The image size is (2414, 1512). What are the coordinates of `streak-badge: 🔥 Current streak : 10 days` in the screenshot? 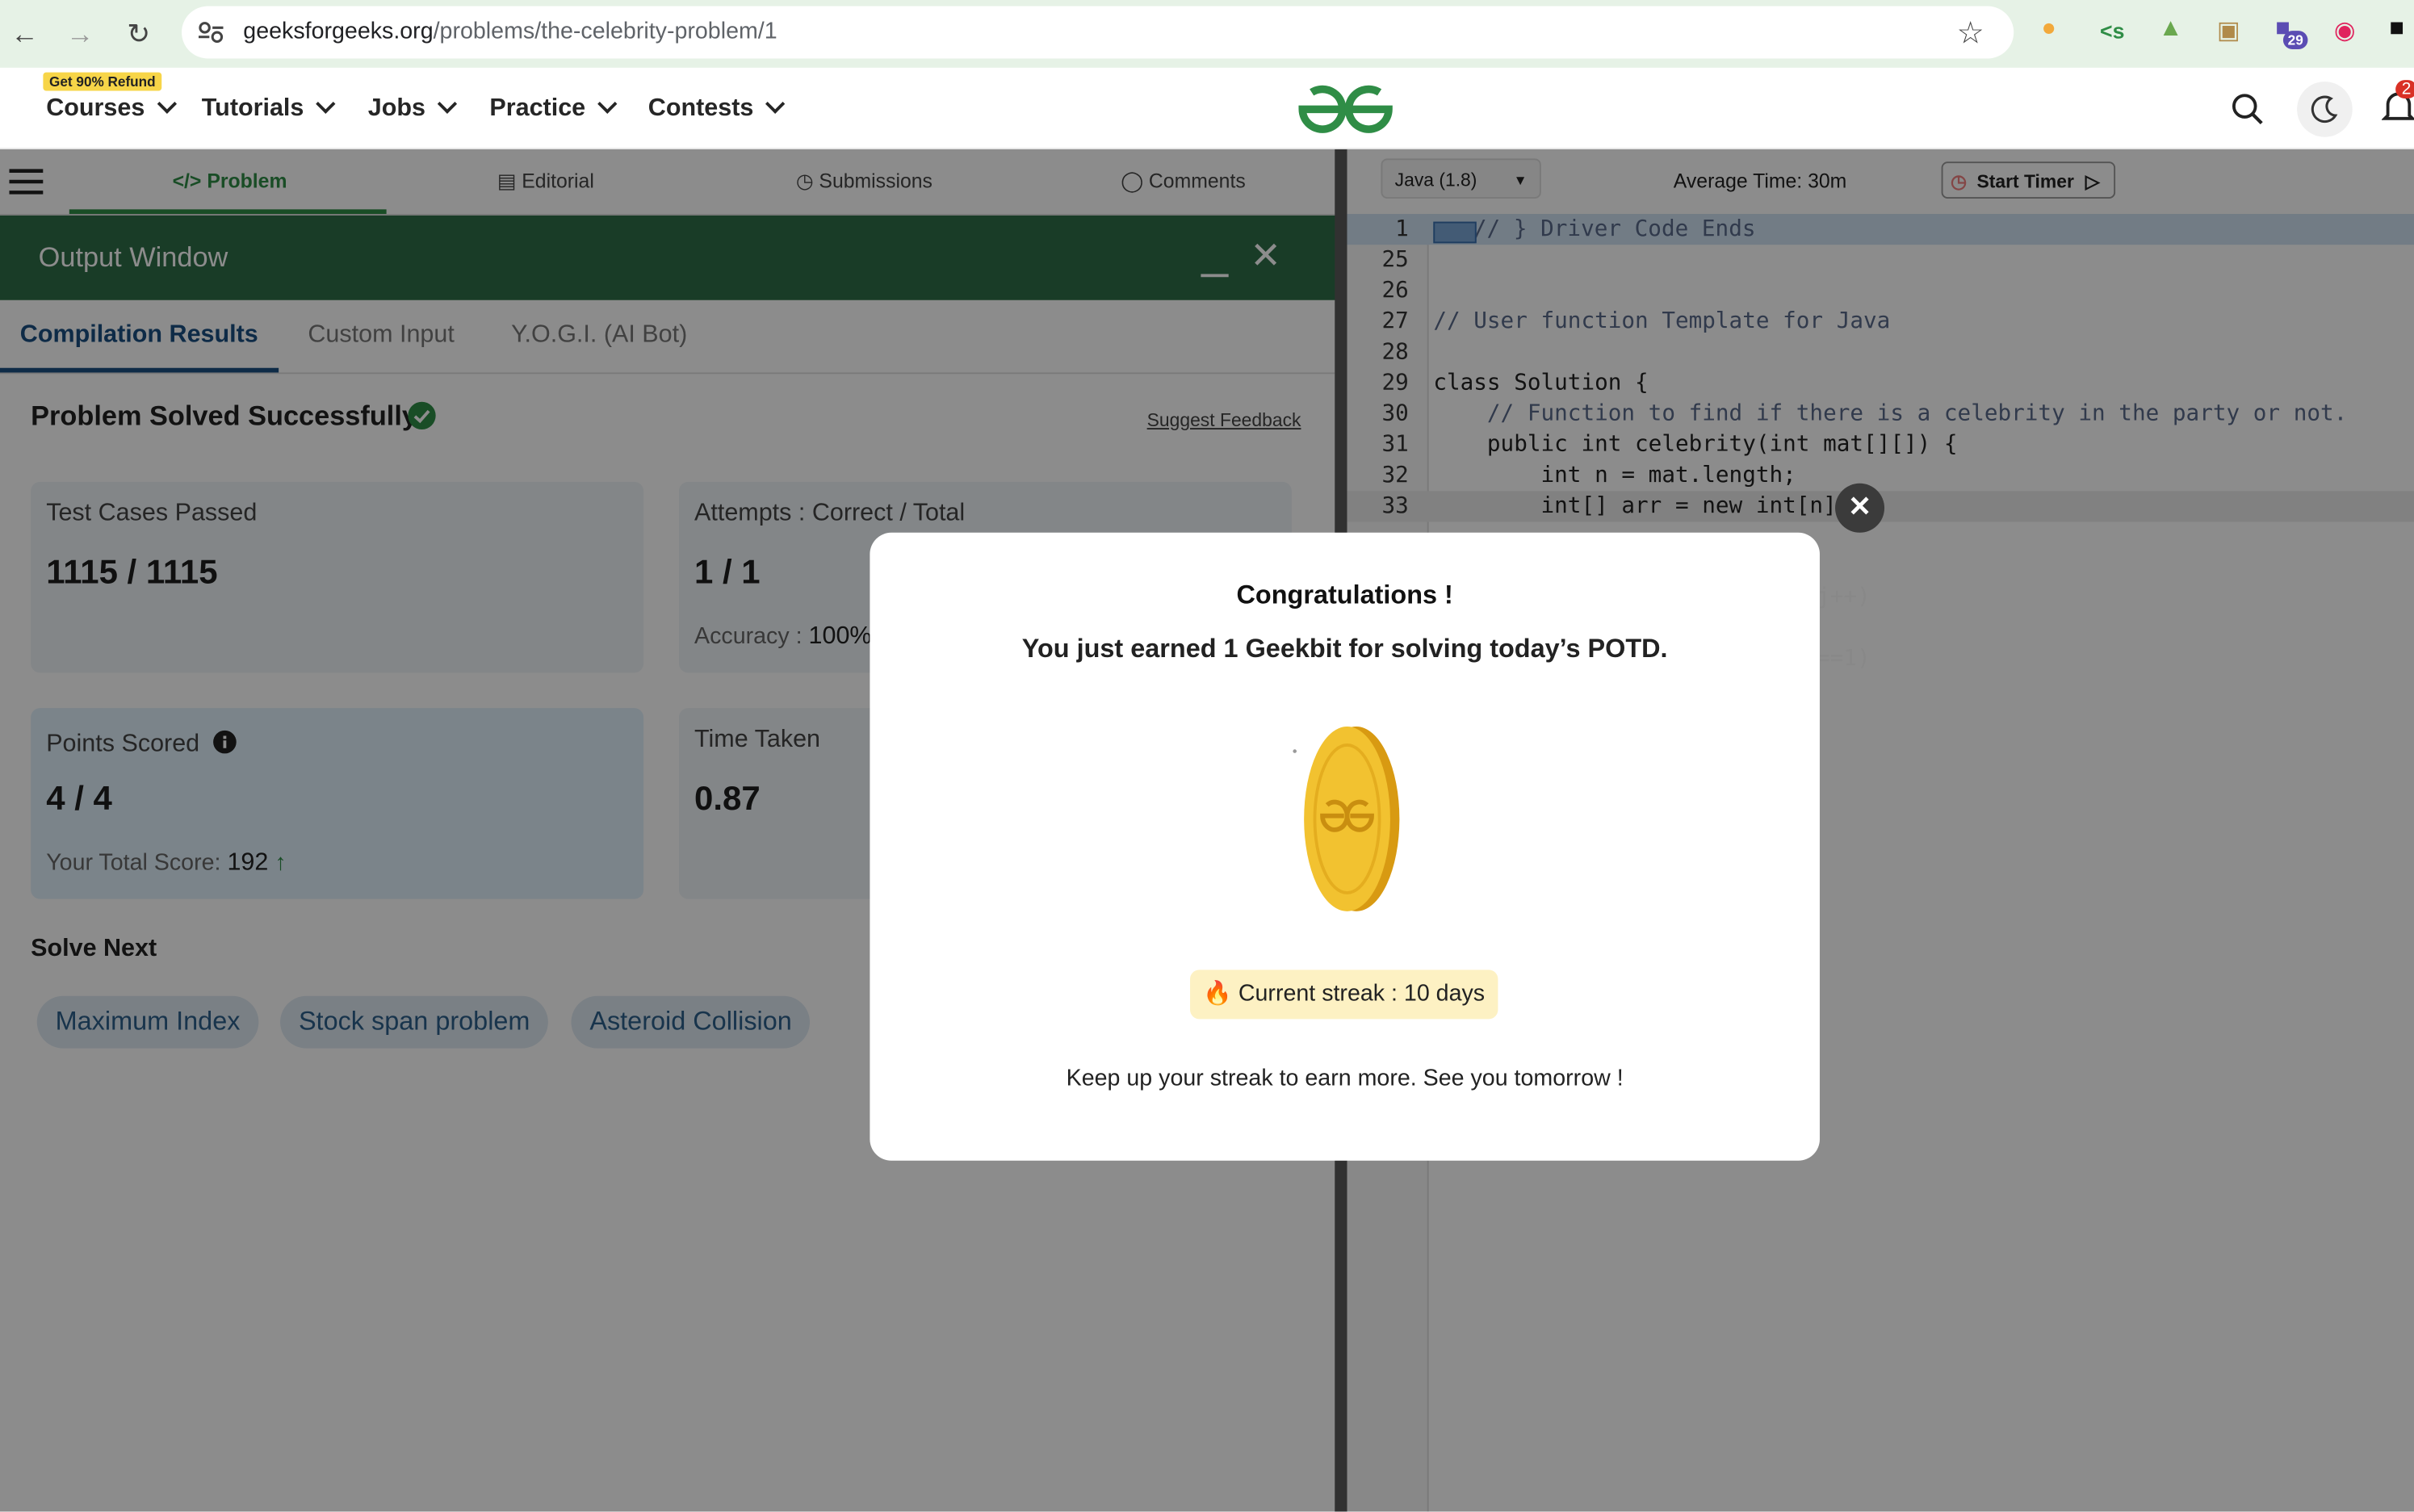 It's located at (1344, 995).